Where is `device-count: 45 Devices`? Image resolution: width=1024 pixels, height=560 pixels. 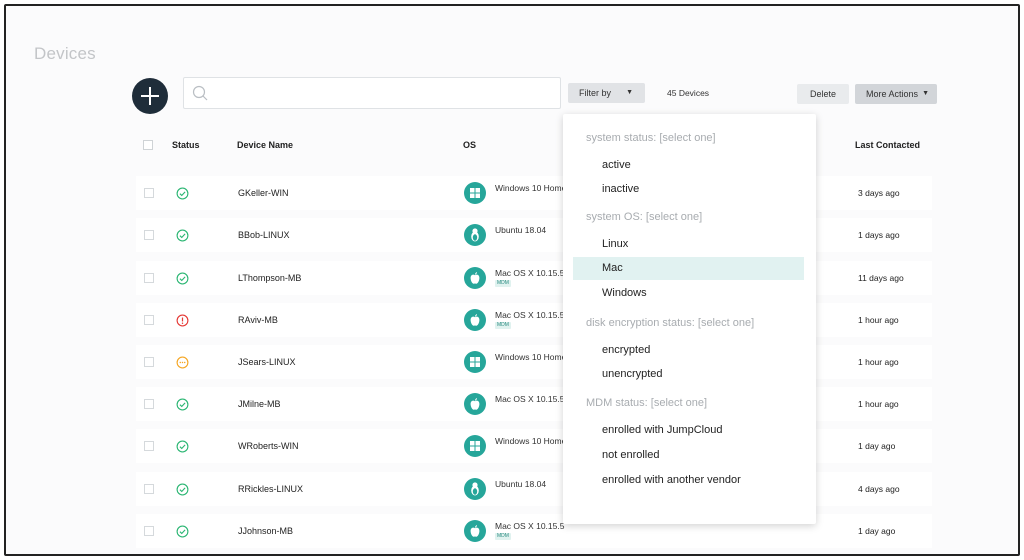 device-count: 45 Devices is located at coordinates (688, 93).